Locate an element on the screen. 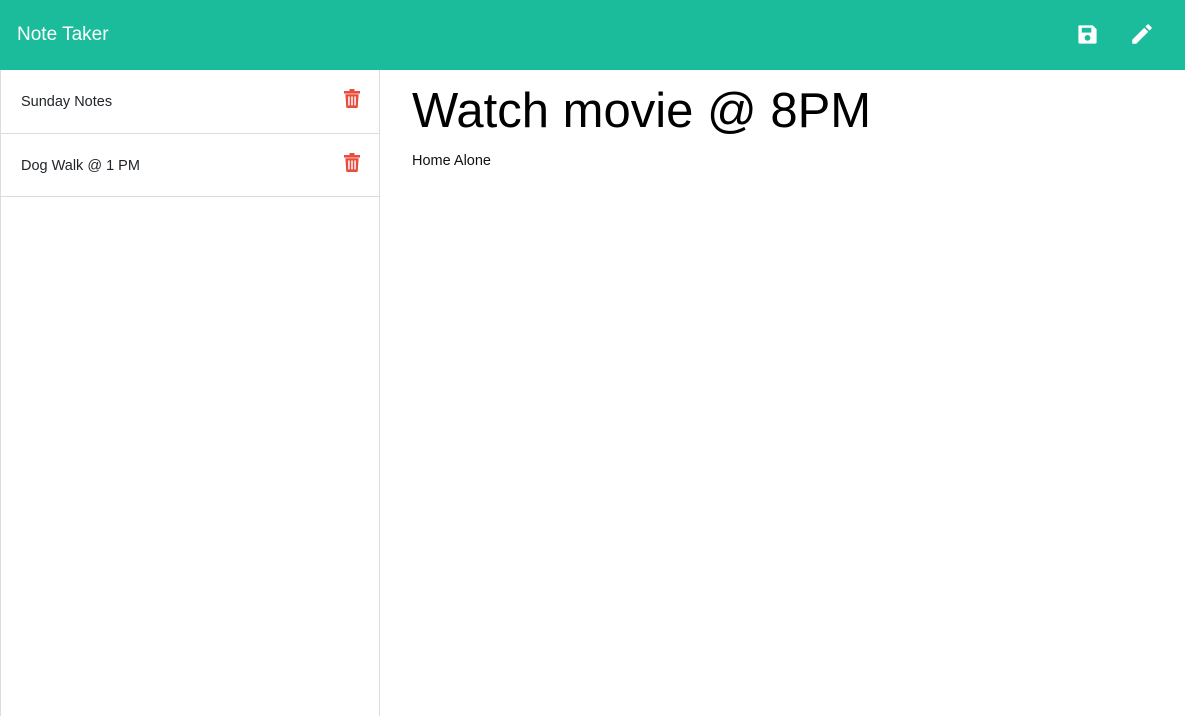 This screenshot has width=1185, height=716. floppy-disk-icon is located at coordinates (1087, 34).